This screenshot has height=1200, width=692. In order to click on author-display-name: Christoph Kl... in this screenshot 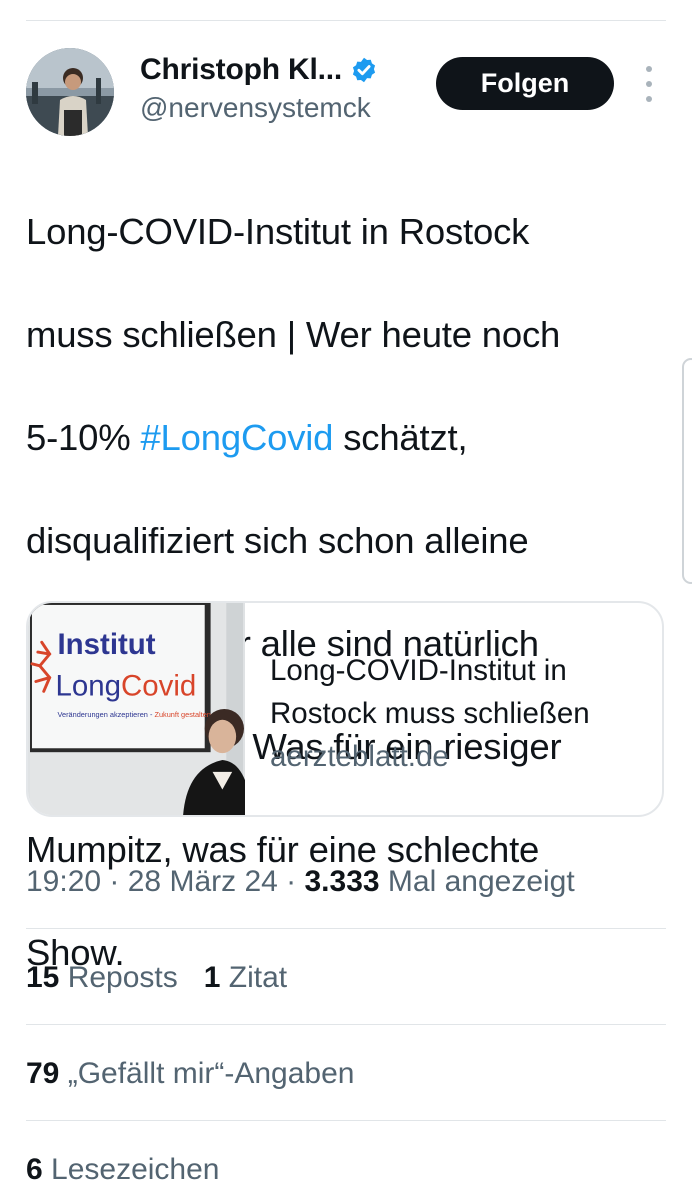, I will do `click(241, 70)`.